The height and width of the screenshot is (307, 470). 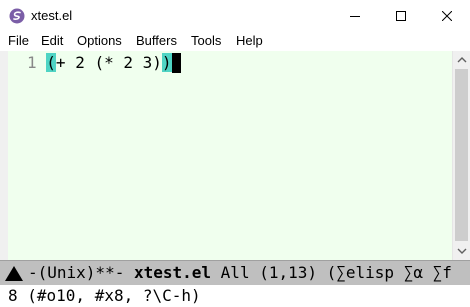 I want to click on menu-help: Help, so click(x=249, y=40).